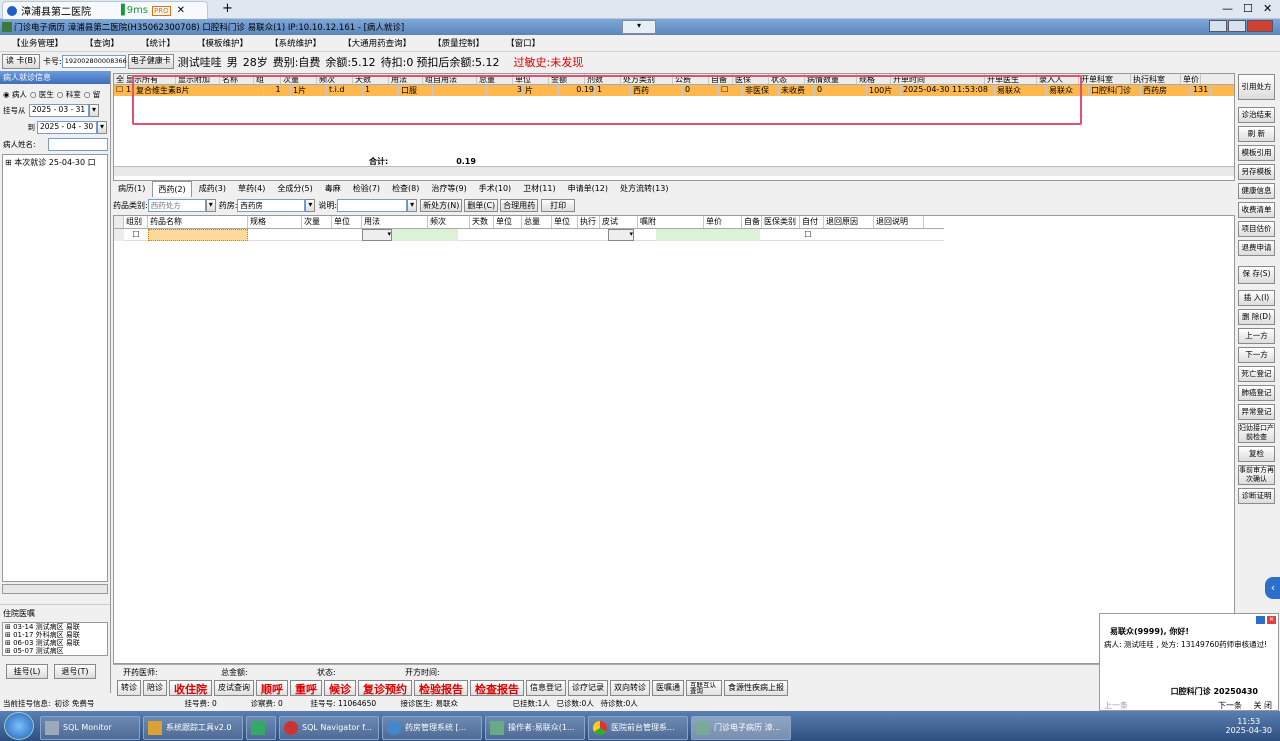  Describe the element at coordinates (102, 127) in the screenshot. I see `date-to-dropdown: ▾` at that location.